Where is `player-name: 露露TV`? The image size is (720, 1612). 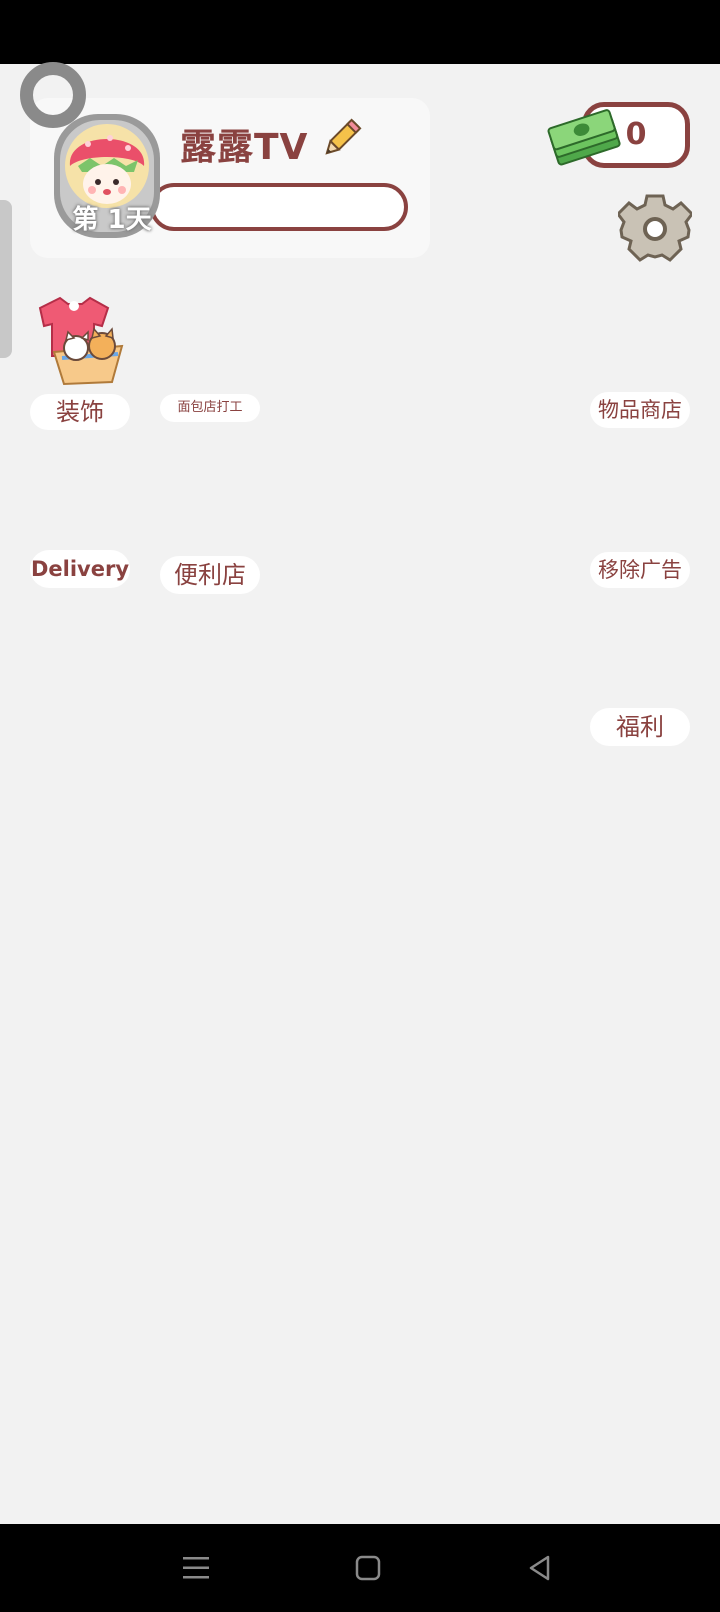 player-name: 露露TV is located at coordinates (244, 147).